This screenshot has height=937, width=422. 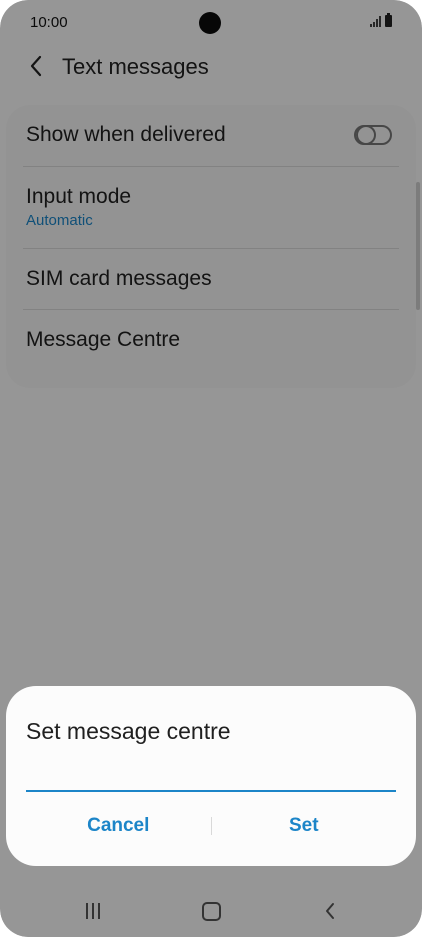 I want to click on message-centre-input, so click(x=211, y=774).